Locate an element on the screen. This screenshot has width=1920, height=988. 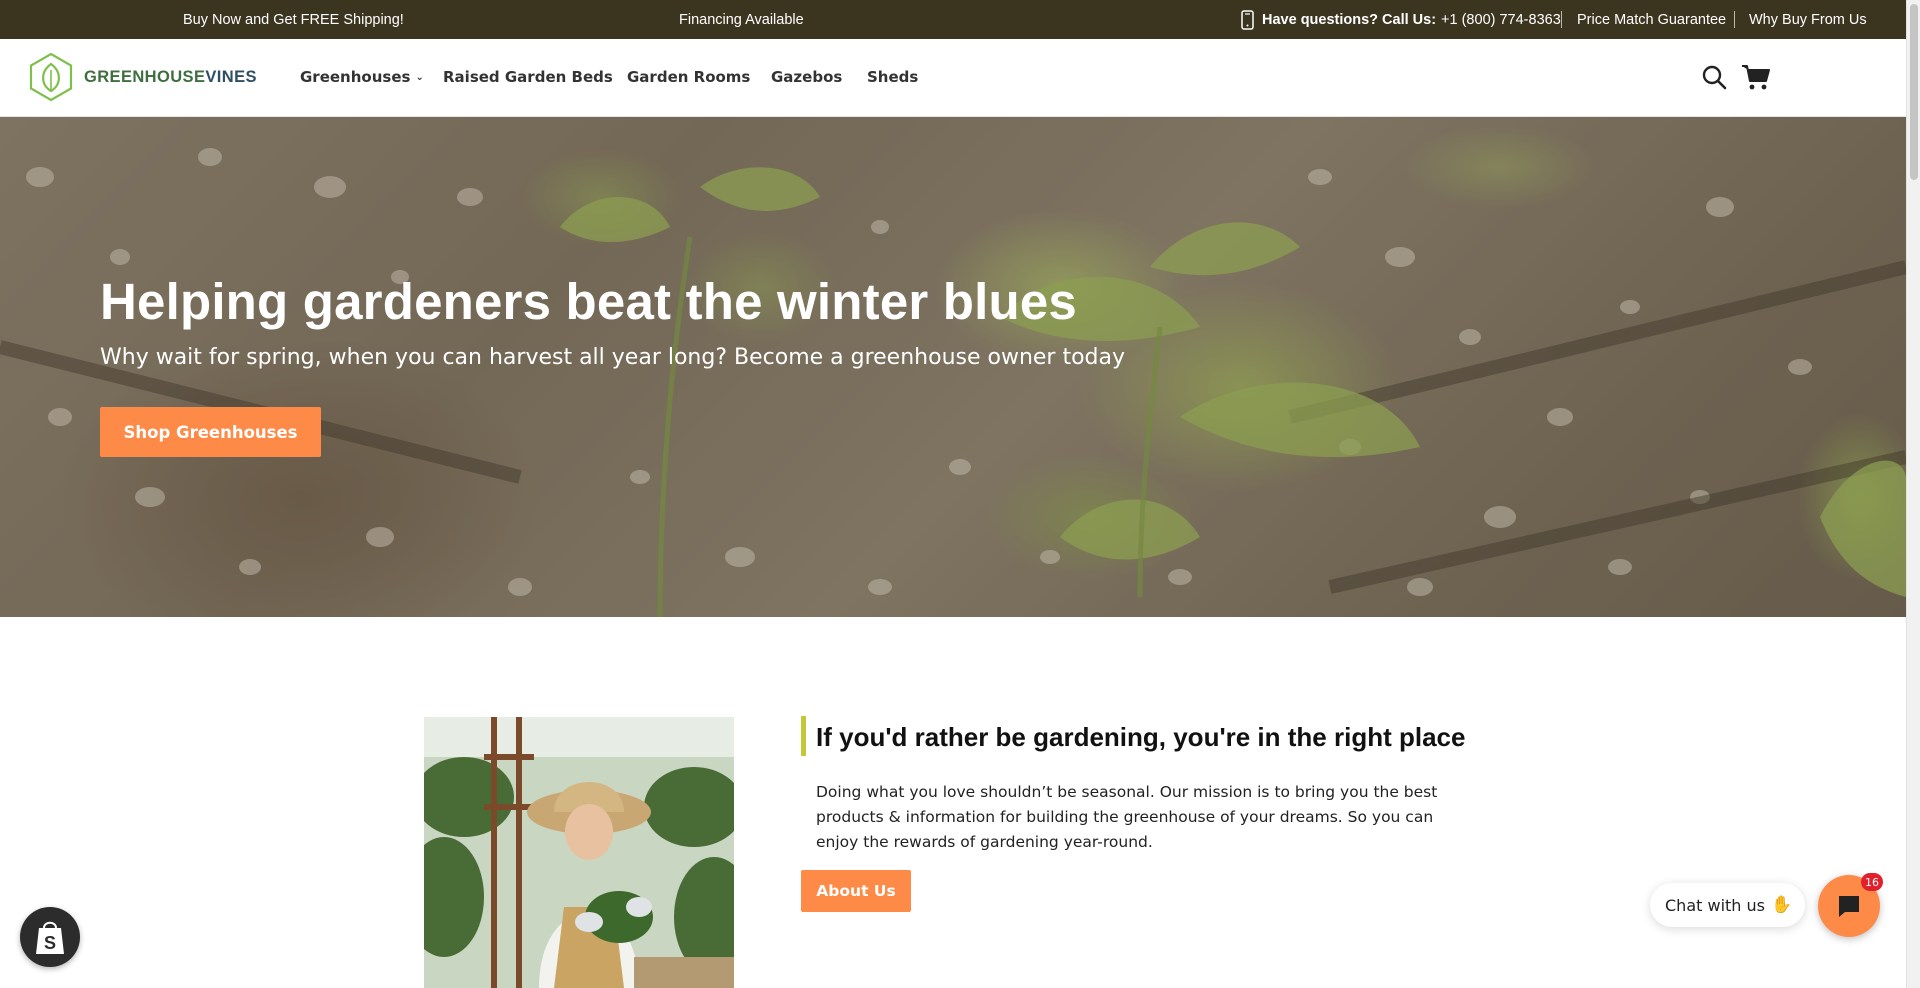
gardener-image is located at coordinates (579, 852).